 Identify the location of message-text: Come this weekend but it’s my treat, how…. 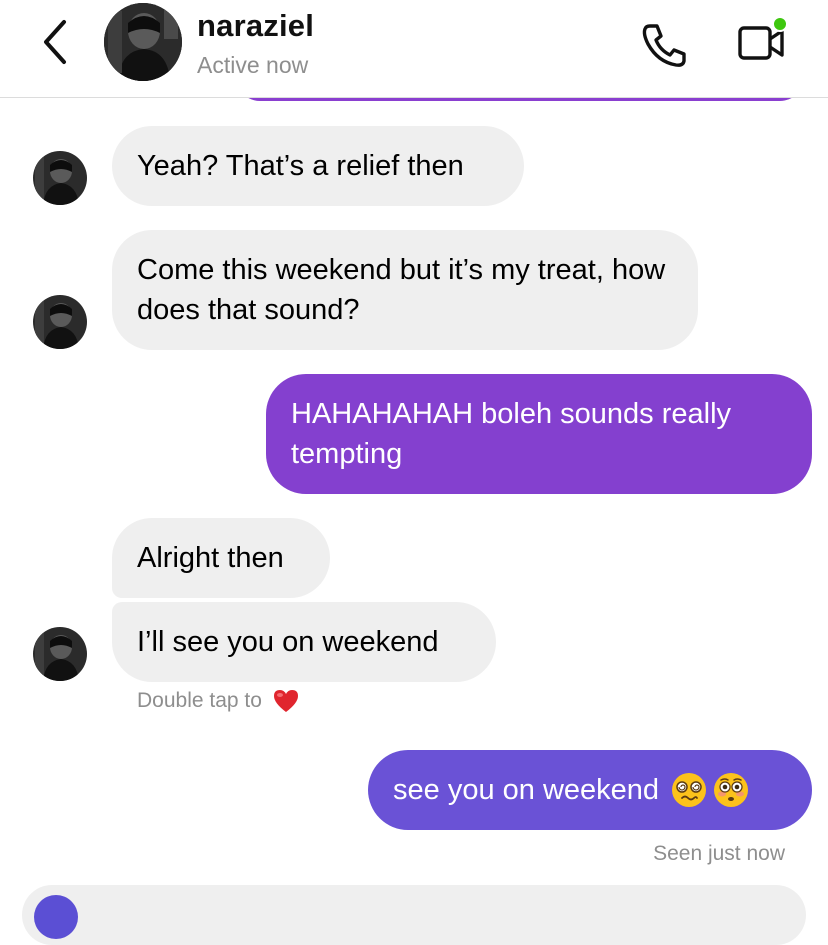
(401, 290).